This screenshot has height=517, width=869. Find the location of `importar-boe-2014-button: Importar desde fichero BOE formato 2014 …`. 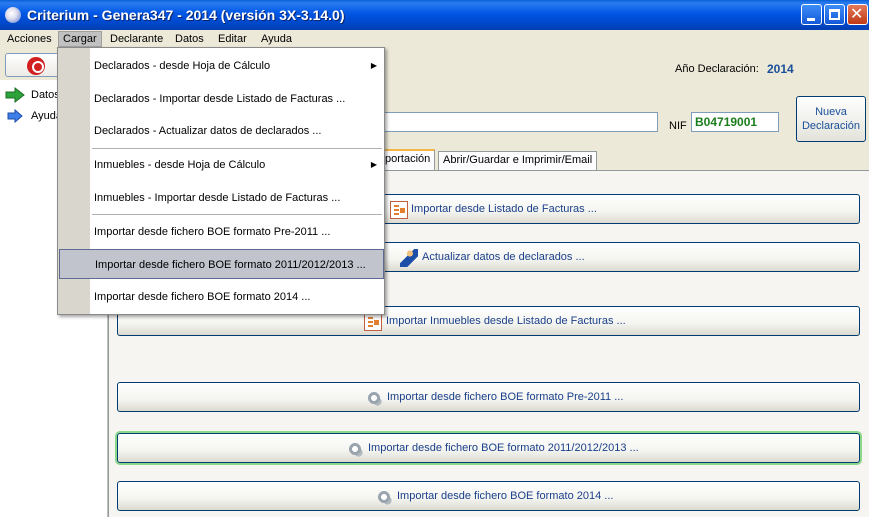

importar-boe-2014-button: Importar desde fichero BOE formato 2014 … is located at coordinates (488, 496).